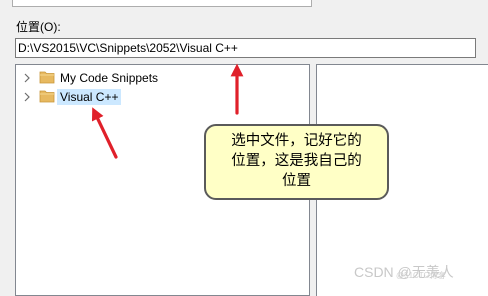 The width and height of the screenshot is (488, 296). What do you see at coordinates (421, 275) in the screenshot?
I see `site-watermark: @51CTO博客` at bounding box center [421, 275].